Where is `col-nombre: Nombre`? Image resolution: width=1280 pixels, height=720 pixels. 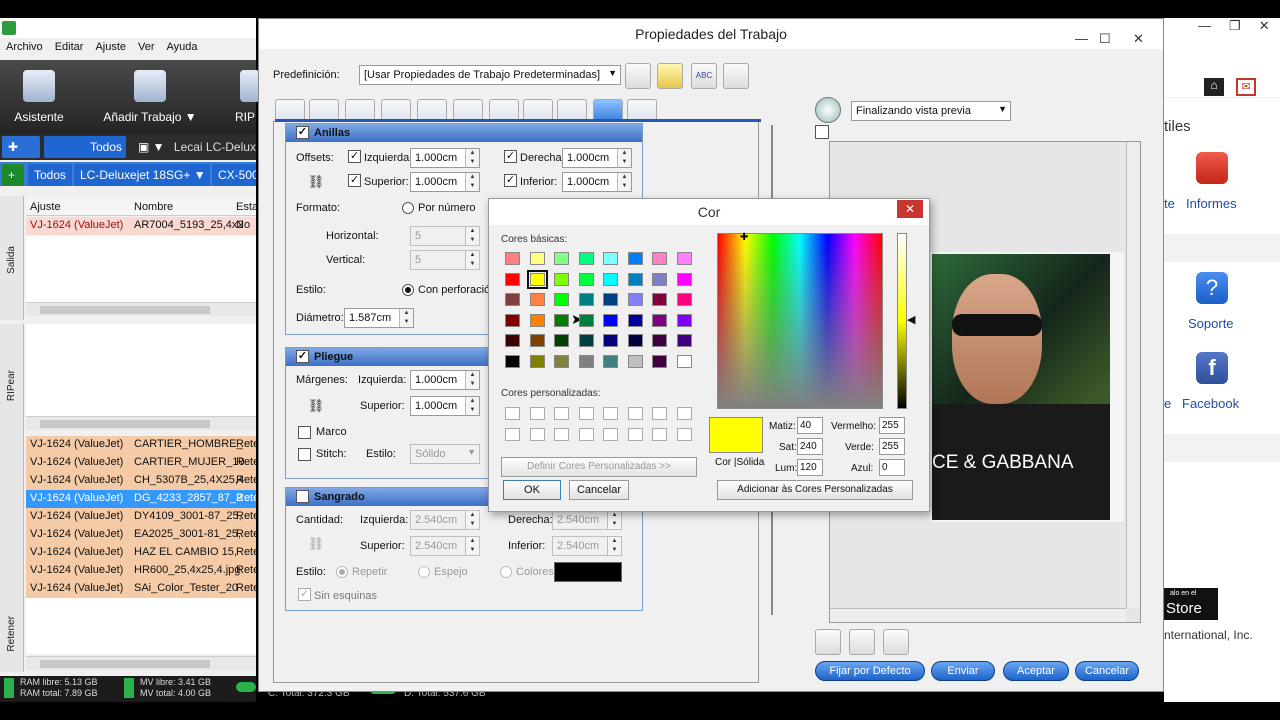
col-nombre: Nombre is located at coordinates (153, 207).